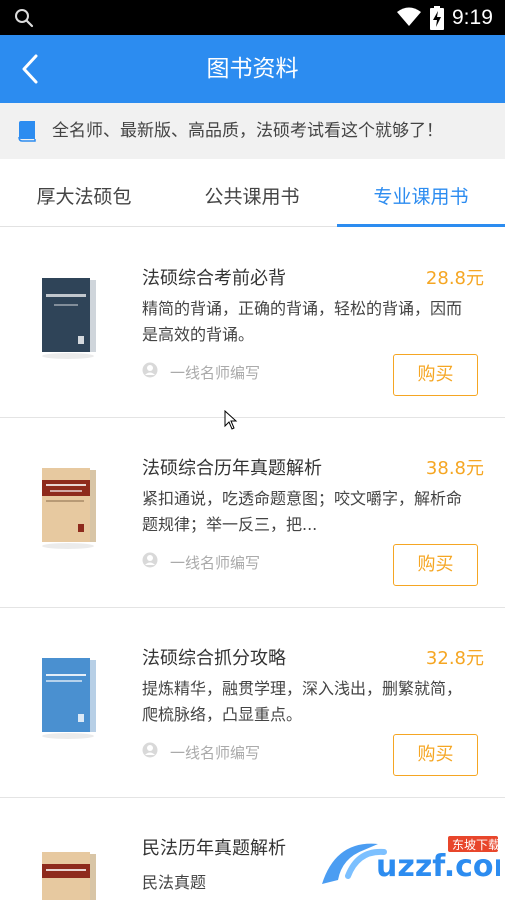  Describe the element at coordinates (454, 278) in the screenshot. I see `book-price: 28.8元` at that location.